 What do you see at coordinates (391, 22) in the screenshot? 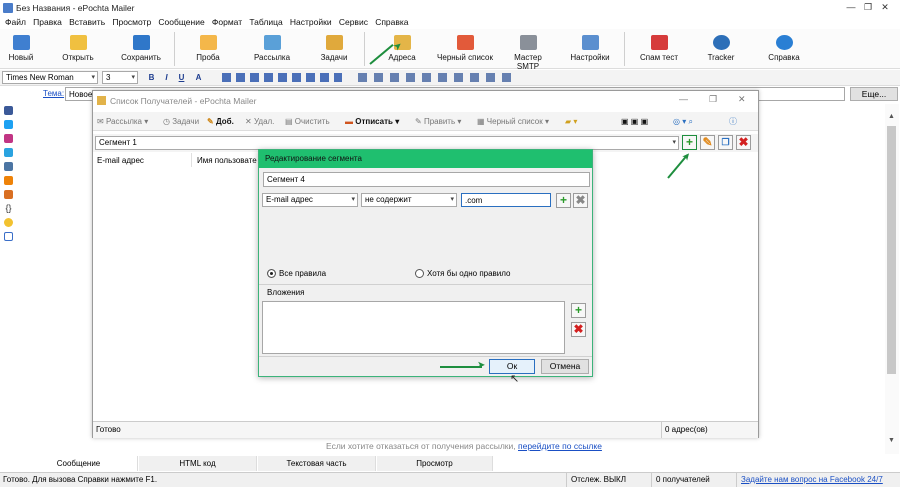
I see `menu-help: Справка` at bounding box center [391, 22].